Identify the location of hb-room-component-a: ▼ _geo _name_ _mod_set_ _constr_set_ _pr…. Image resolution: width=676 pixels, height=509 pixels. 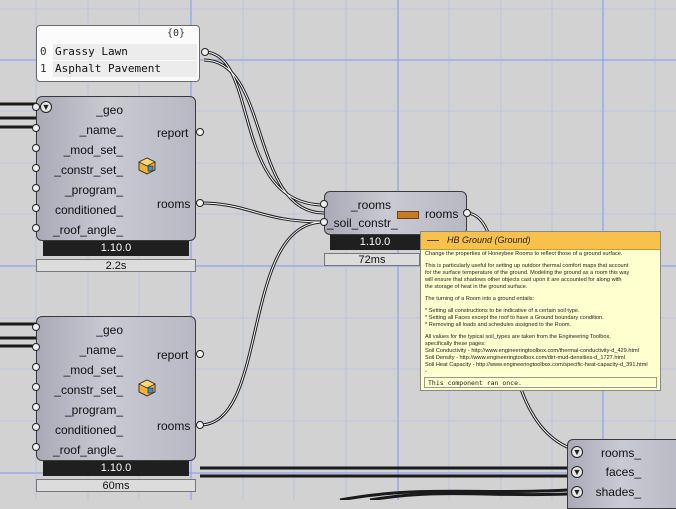
(116, 168).